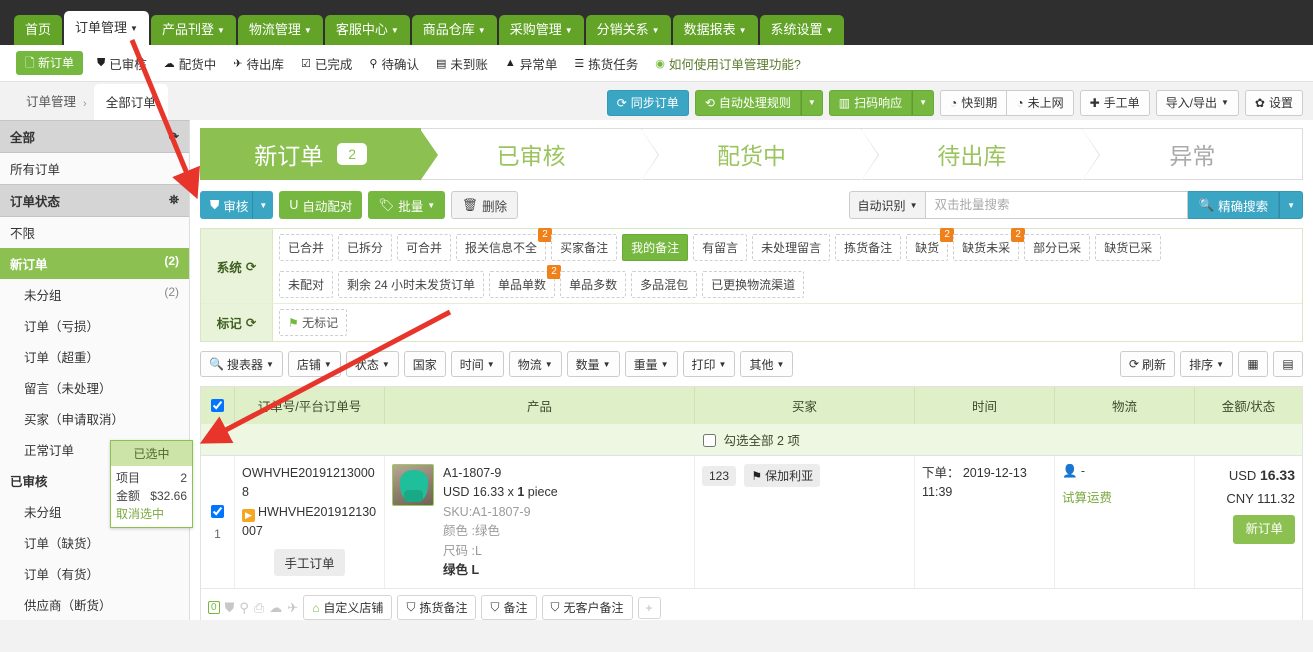  I want to click on scan-response-button: ▥ 扫码响应, so click(870, 103).